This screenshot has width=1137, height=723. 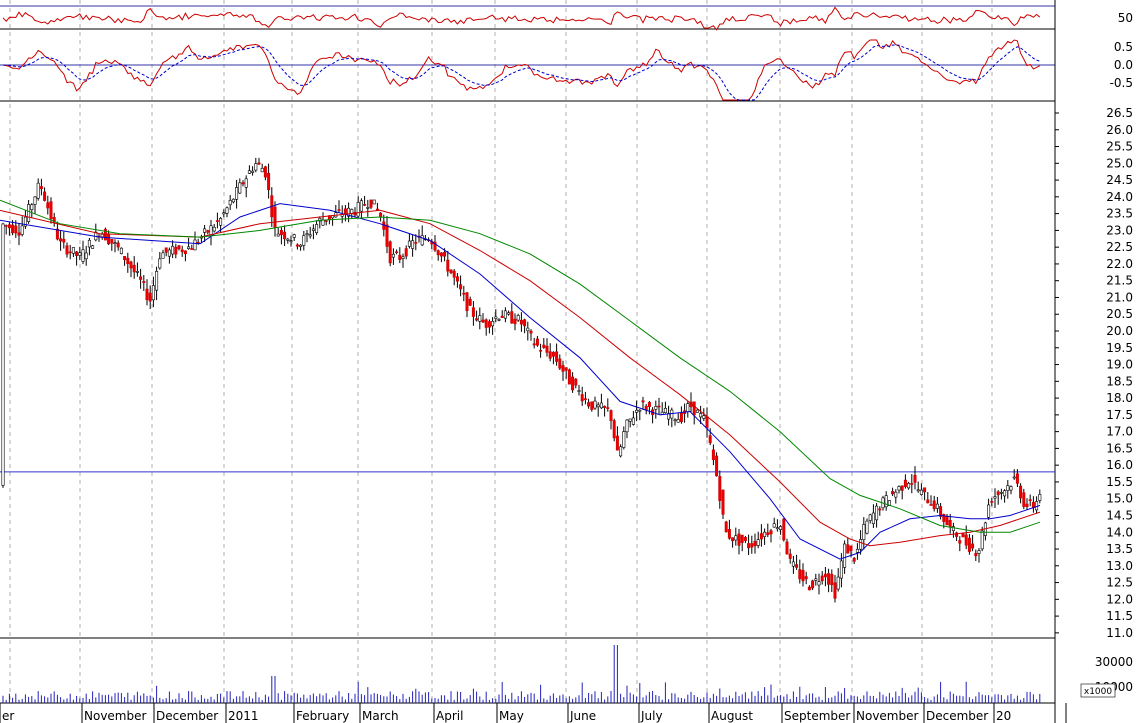 I want to click on price-tick-label: 18.5, so click(x=1119, y=381).